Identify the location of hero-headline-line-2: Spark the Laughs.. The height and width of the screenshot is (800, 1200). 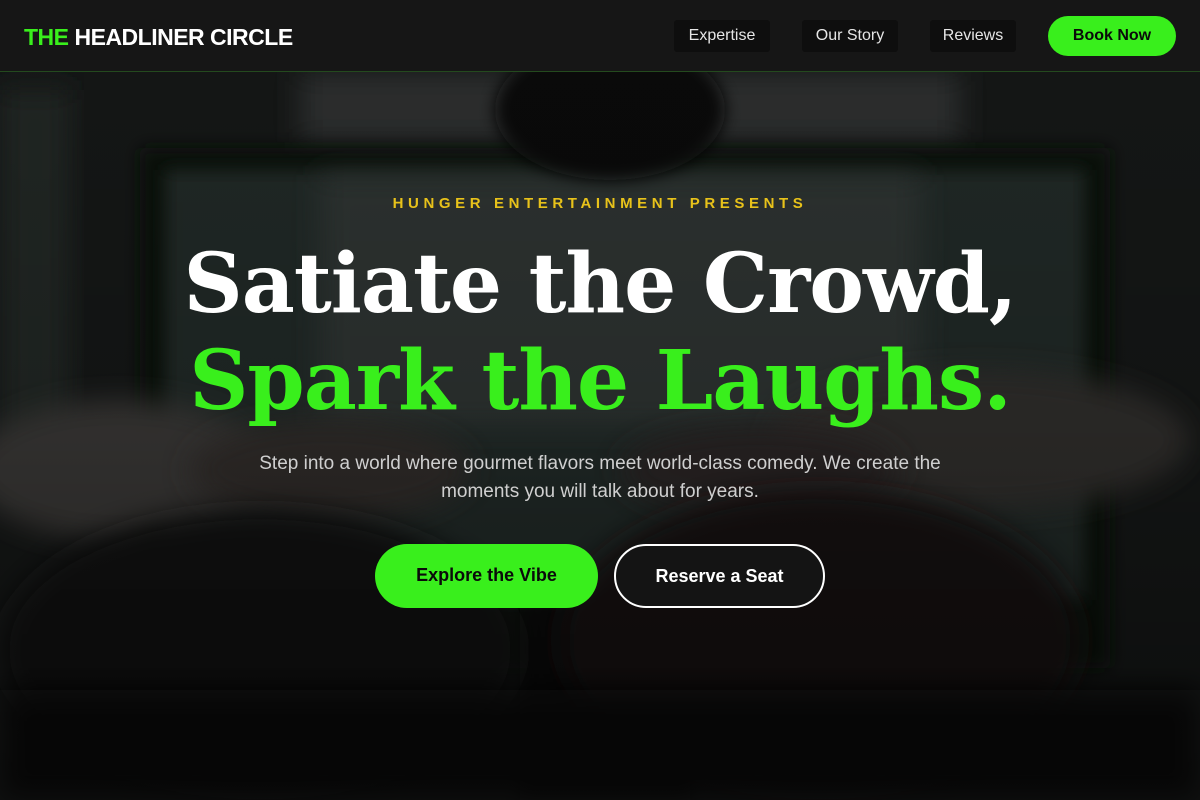
(600, 381).